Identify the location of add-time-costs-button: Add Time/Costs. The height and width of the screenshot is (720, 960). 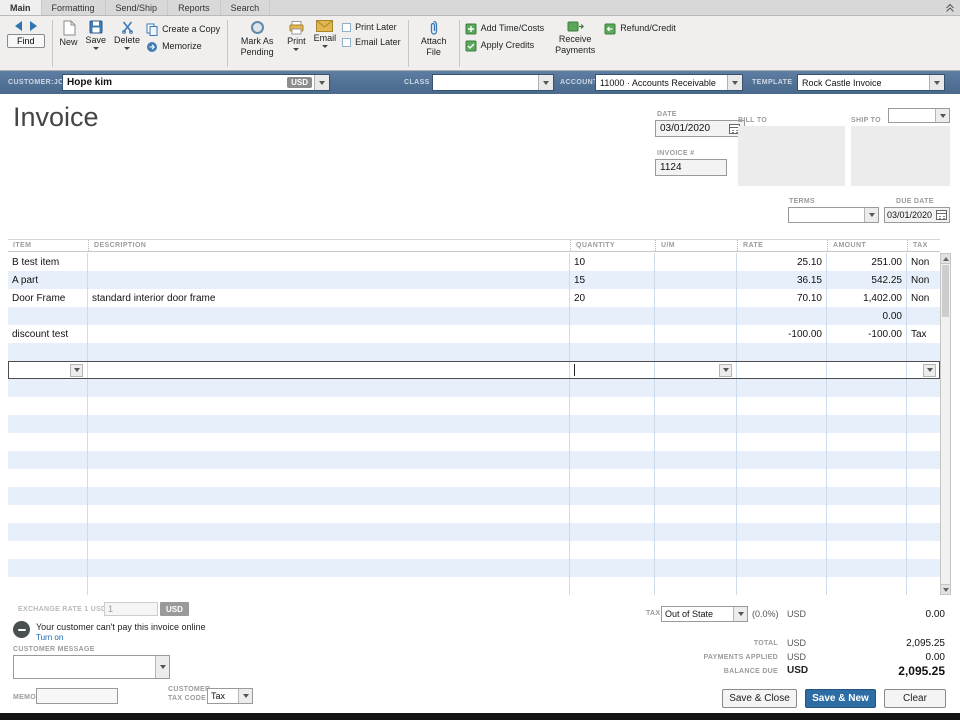
(504, 29).